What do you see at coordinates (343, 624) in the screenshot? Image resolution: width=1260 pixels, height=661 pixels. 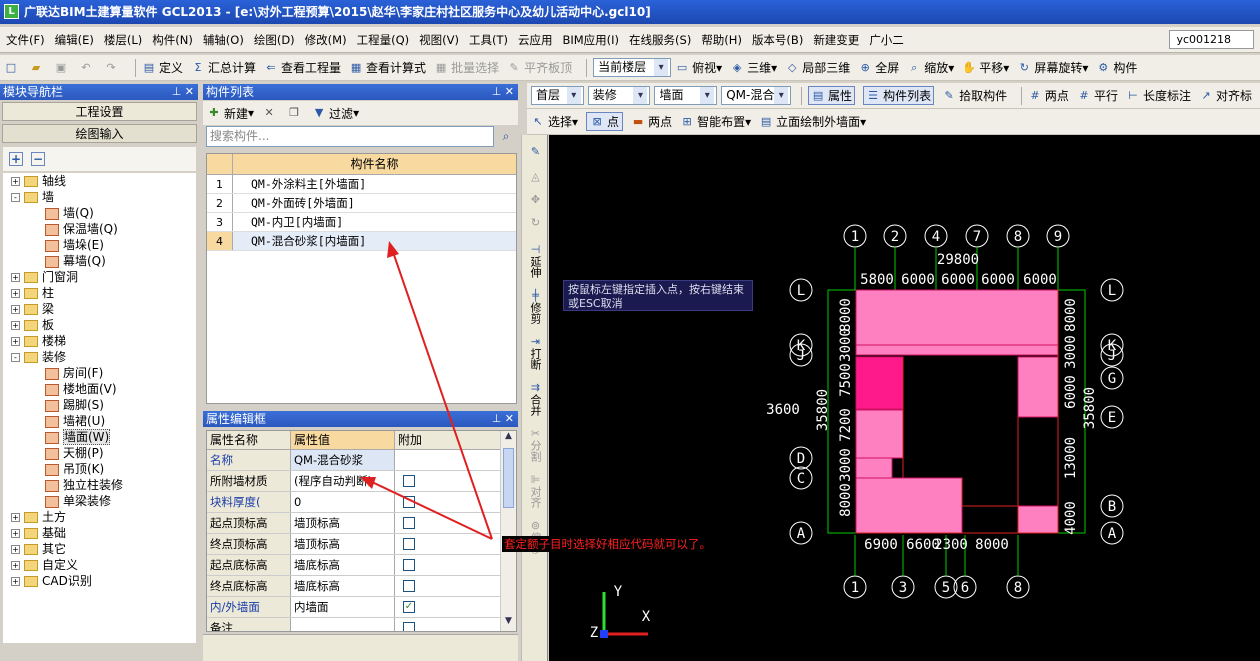 I see `property-value` at bounding box center [343, 624].